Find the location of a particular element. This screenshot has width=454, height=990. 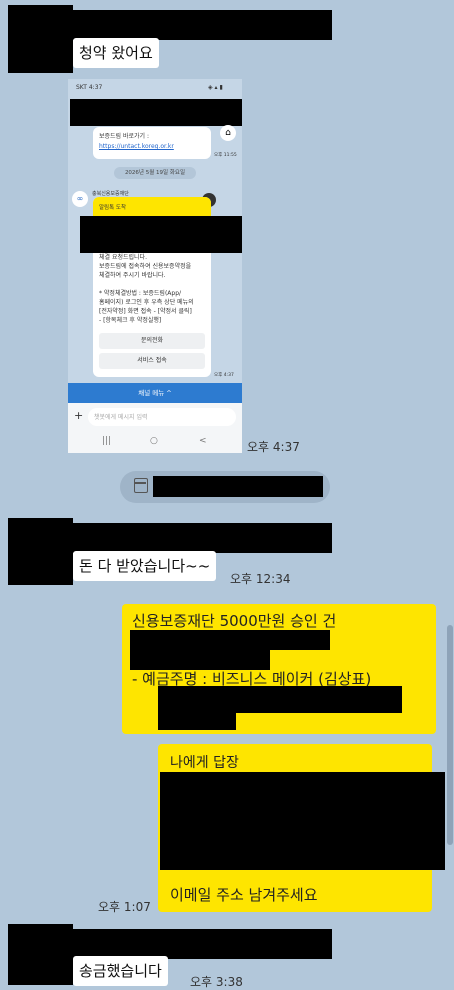

phone-status-bar: SKT 4:37 ◈ ▴ ▮ is located at coordinates (149, 87).